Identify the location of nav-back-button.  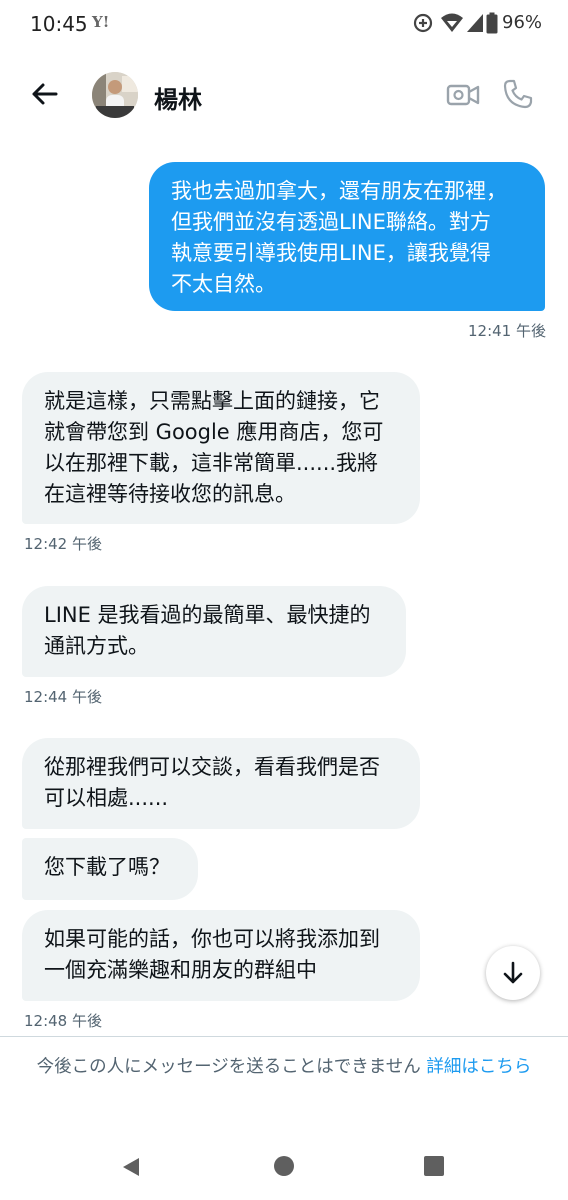
(131, 1169).